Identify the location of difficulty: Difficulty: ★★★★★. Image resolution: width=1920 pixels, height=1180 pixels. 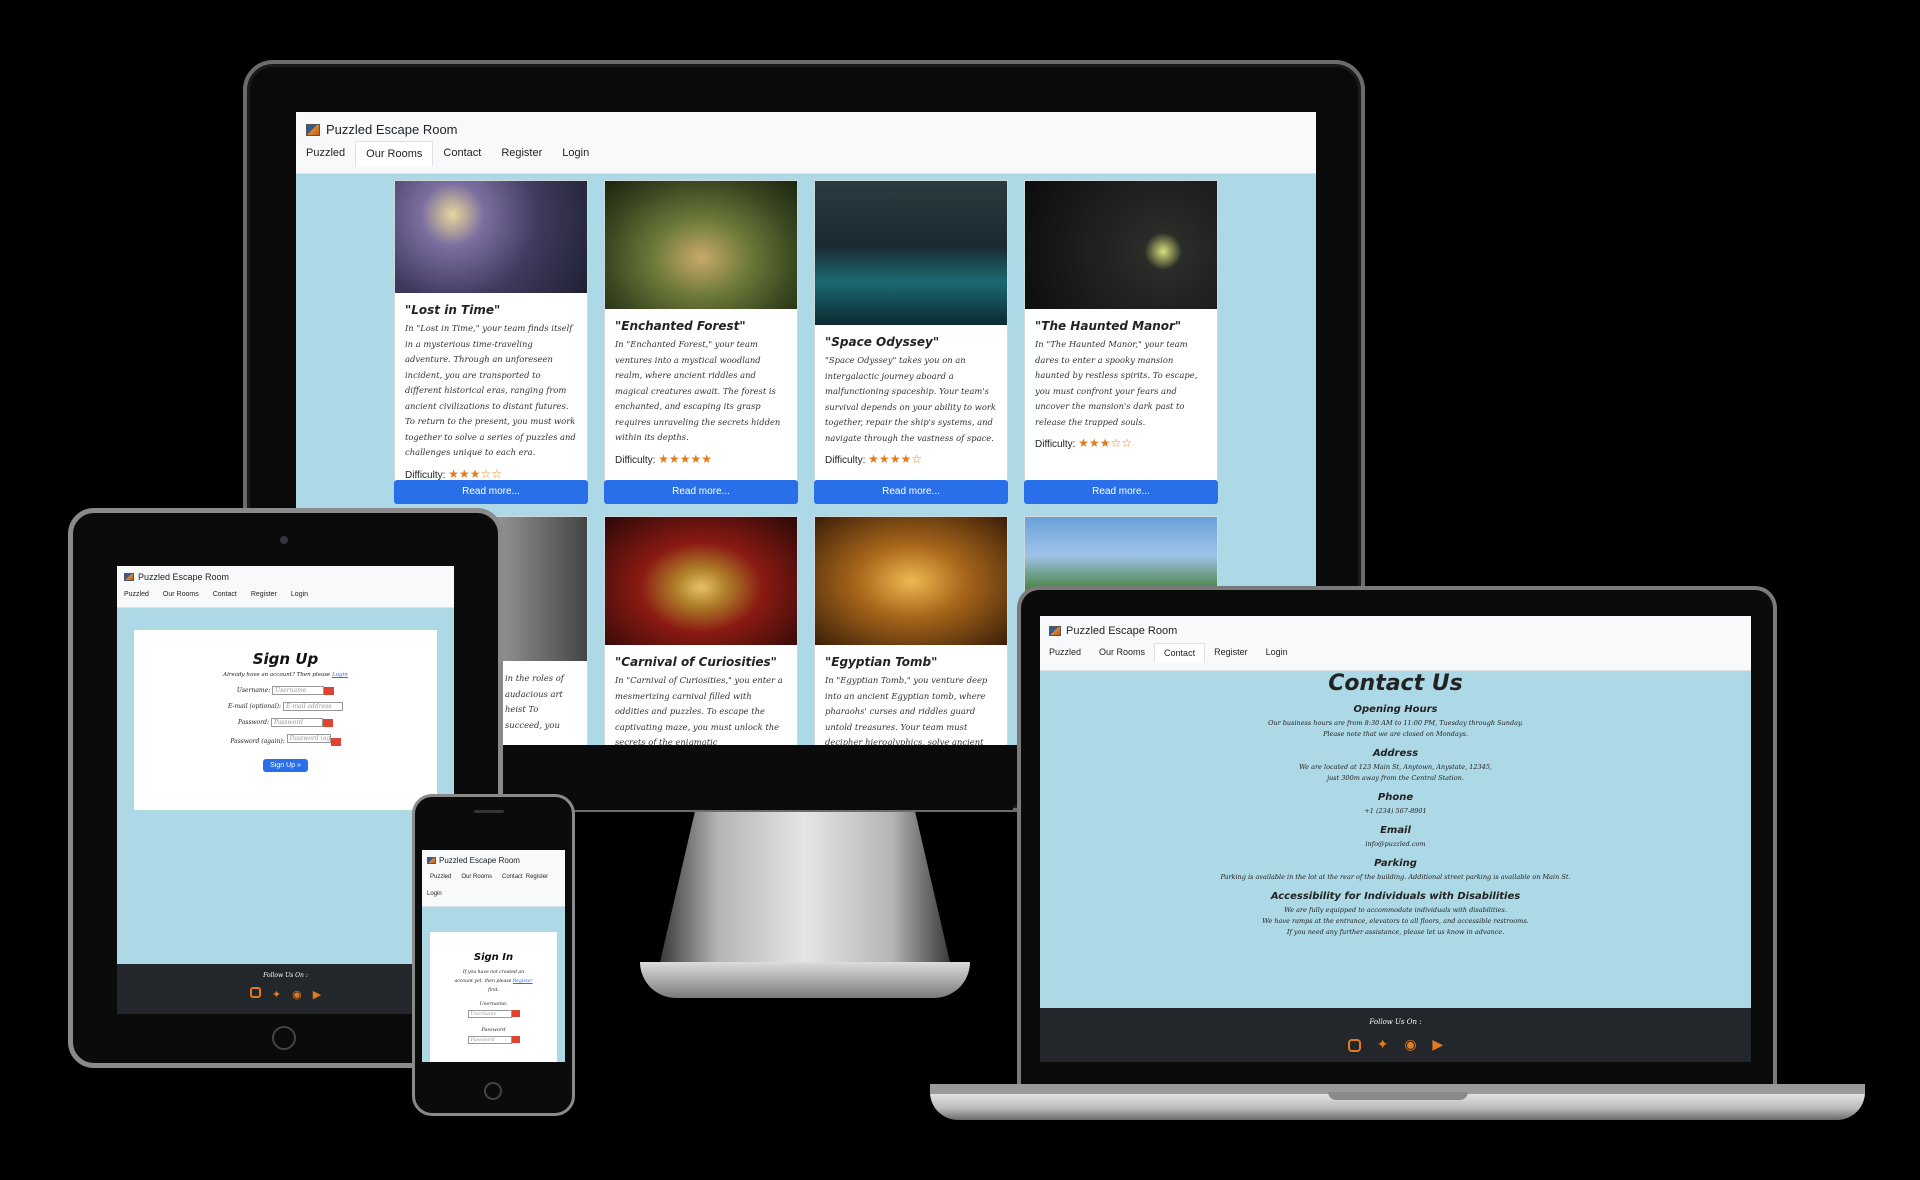
(663, 458).